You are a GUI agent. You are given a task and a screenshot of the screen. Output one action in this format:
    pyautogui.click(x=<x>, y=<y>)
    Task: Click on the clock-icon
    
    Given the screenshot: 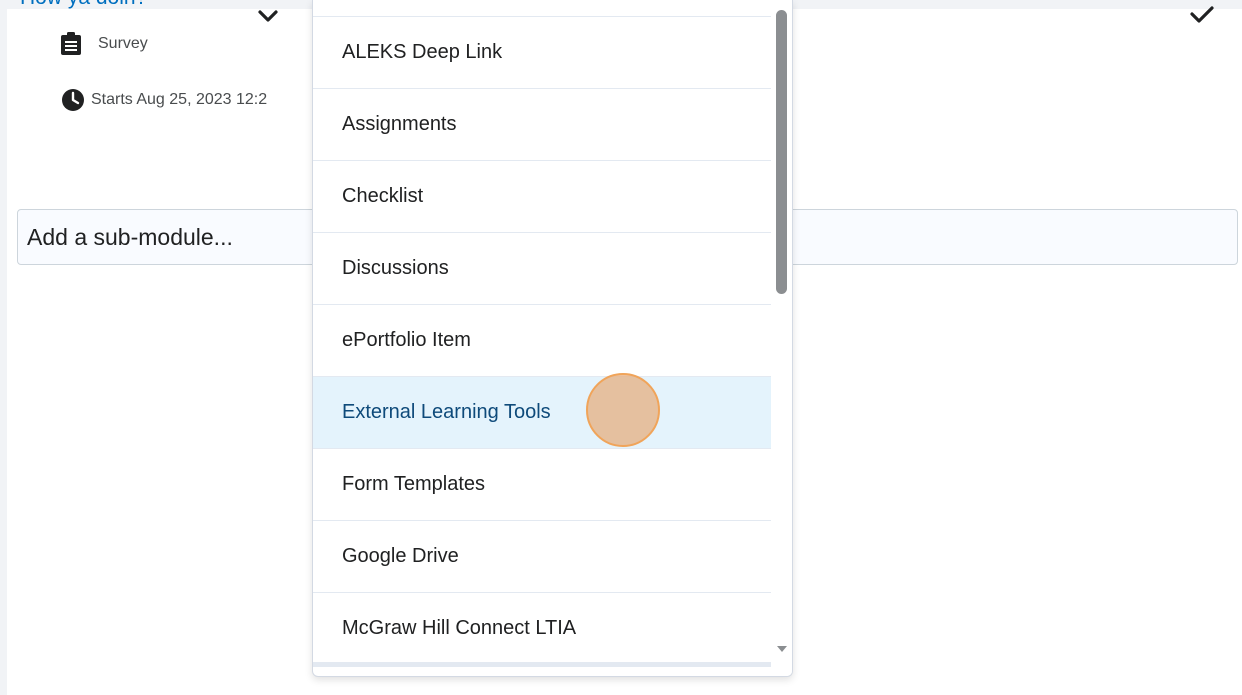 What is the action you would take?
    pyautogui.click(x=73, y=100)
    